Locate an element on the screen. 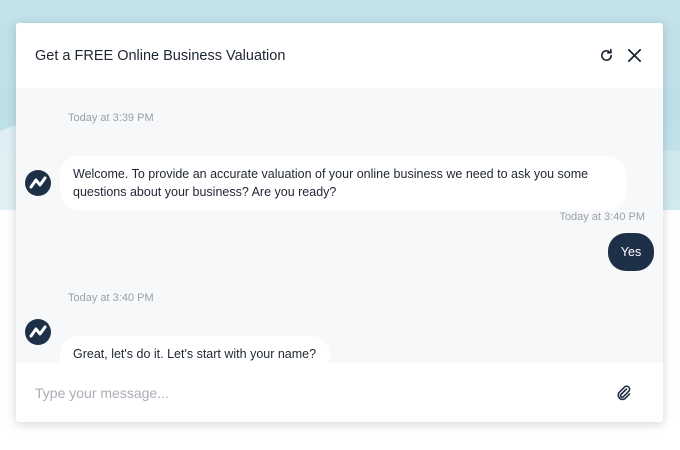 The height and width of the screenshot is (450, 680). refresh-button is located at coordinates (606, 56).